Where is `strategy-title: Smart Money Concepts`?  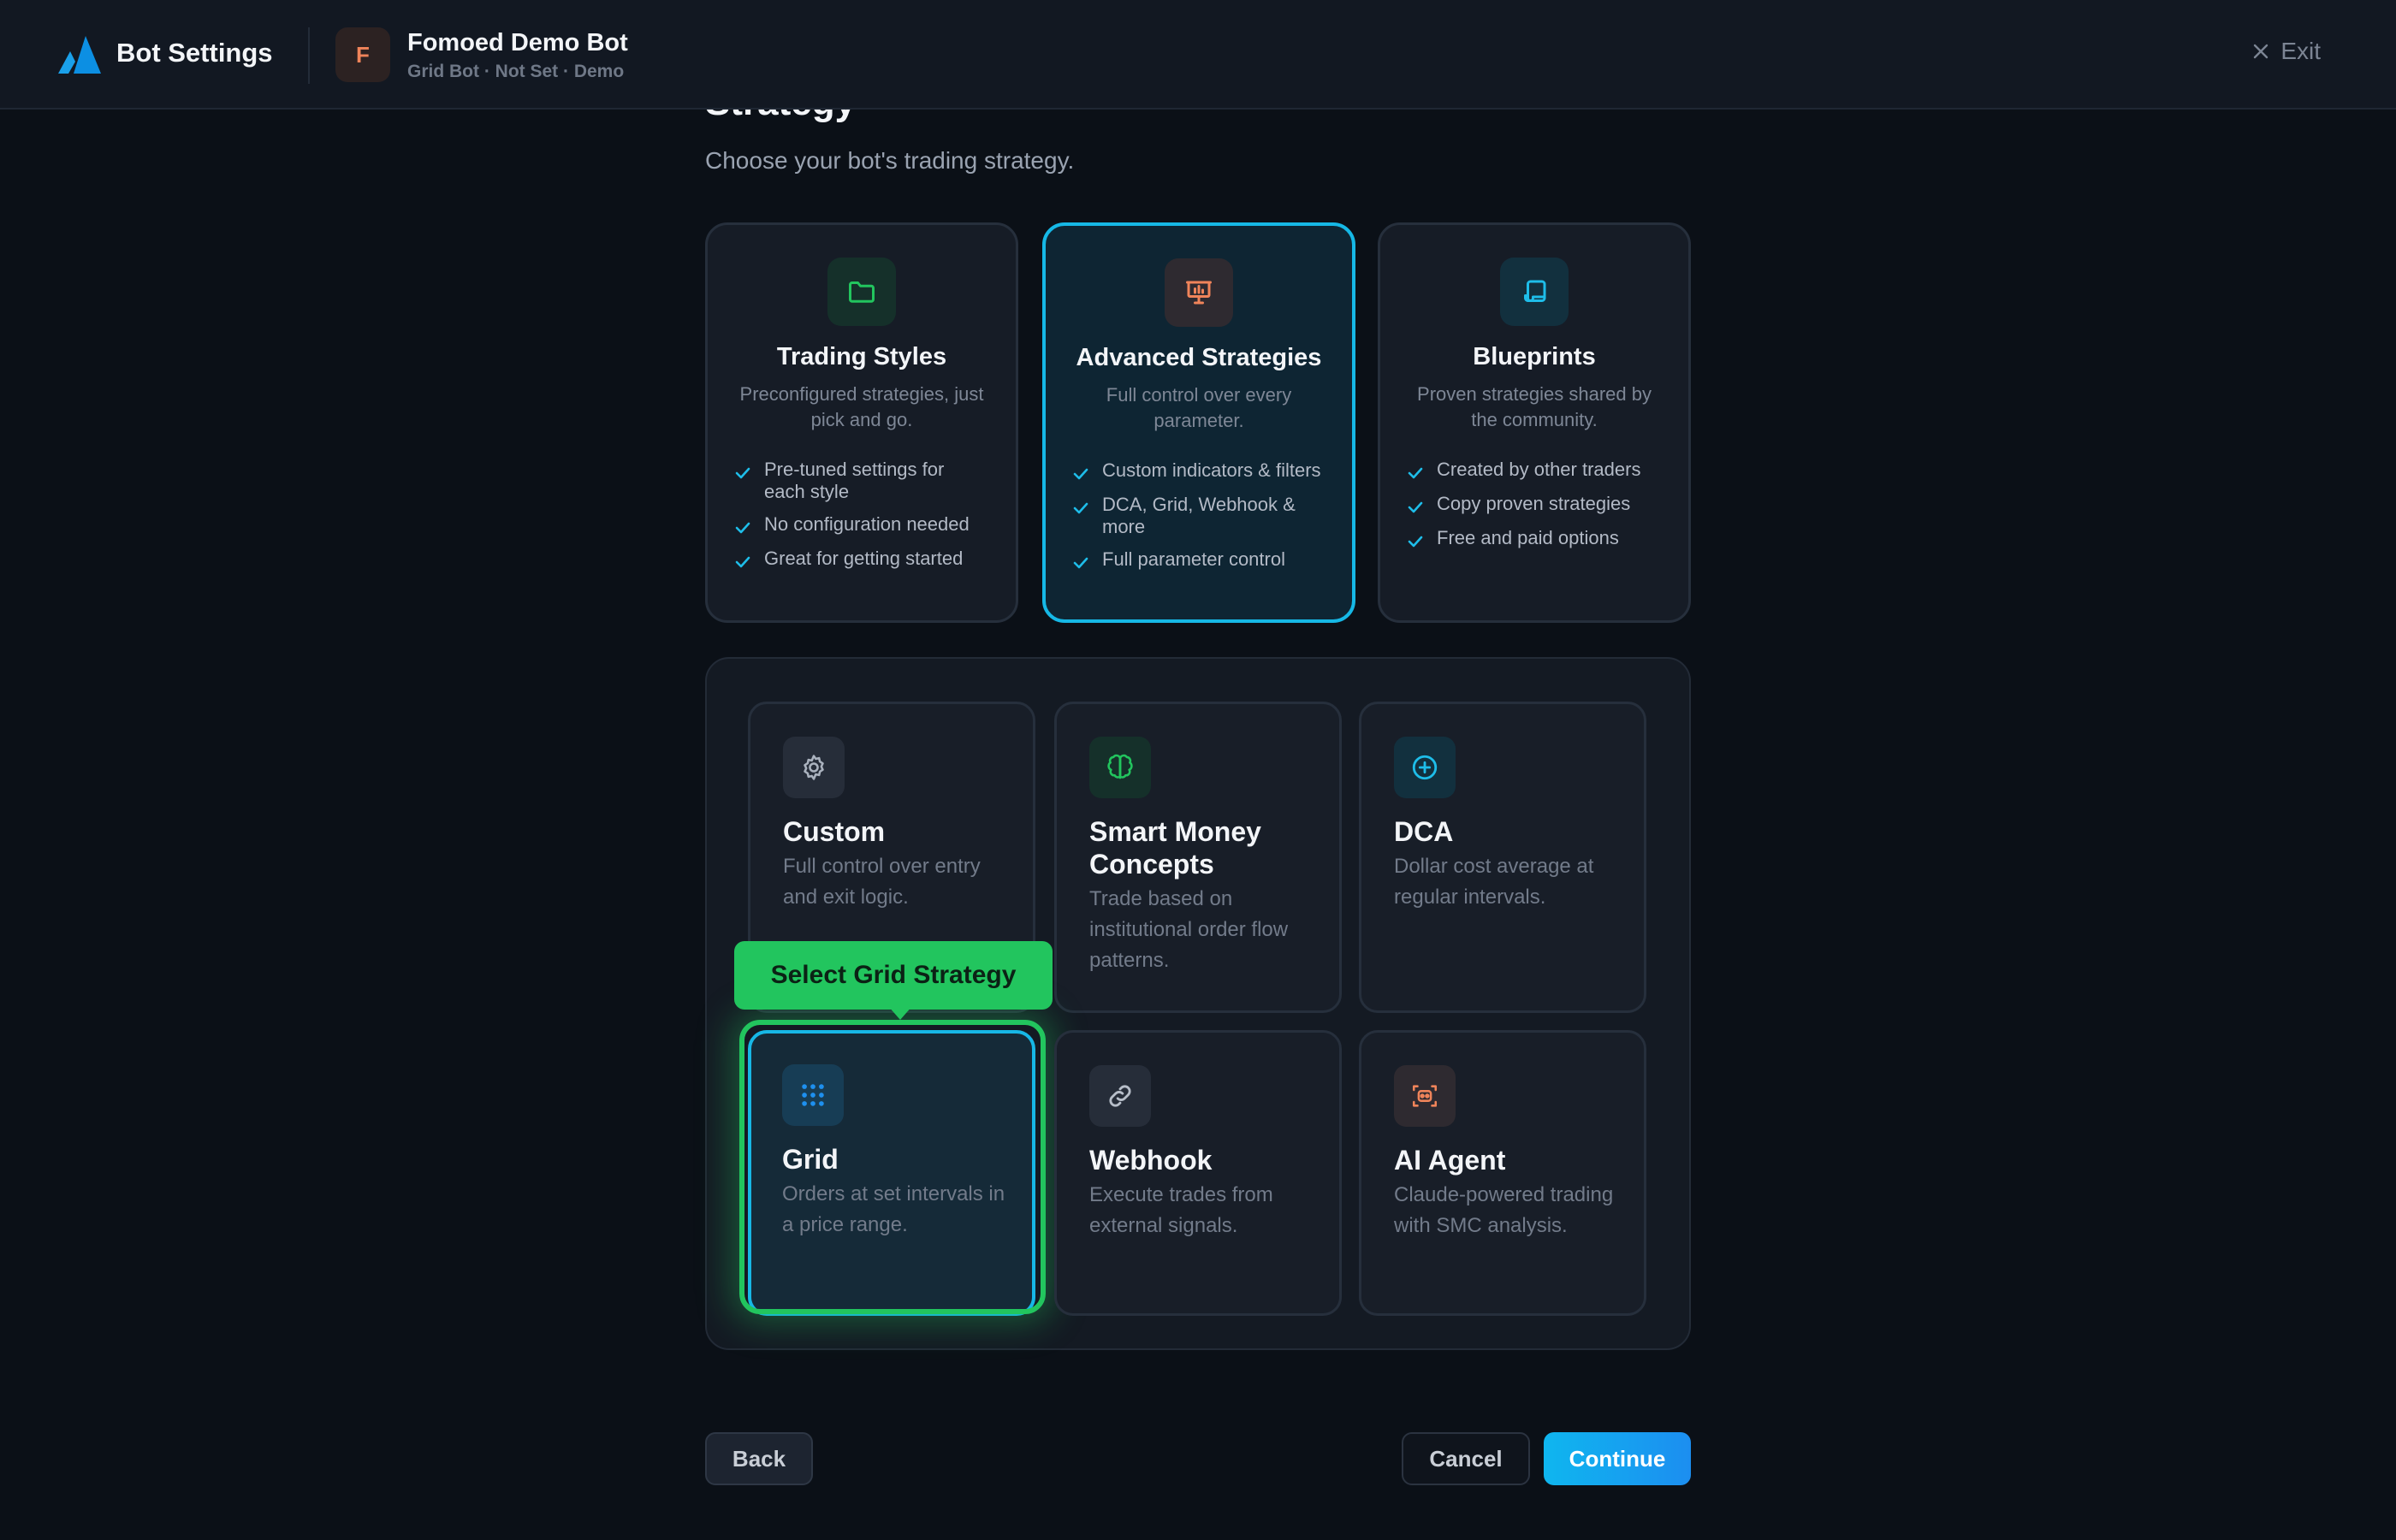
strategy-title: Smart Money Concepts is located at coordinates (1175, 848).